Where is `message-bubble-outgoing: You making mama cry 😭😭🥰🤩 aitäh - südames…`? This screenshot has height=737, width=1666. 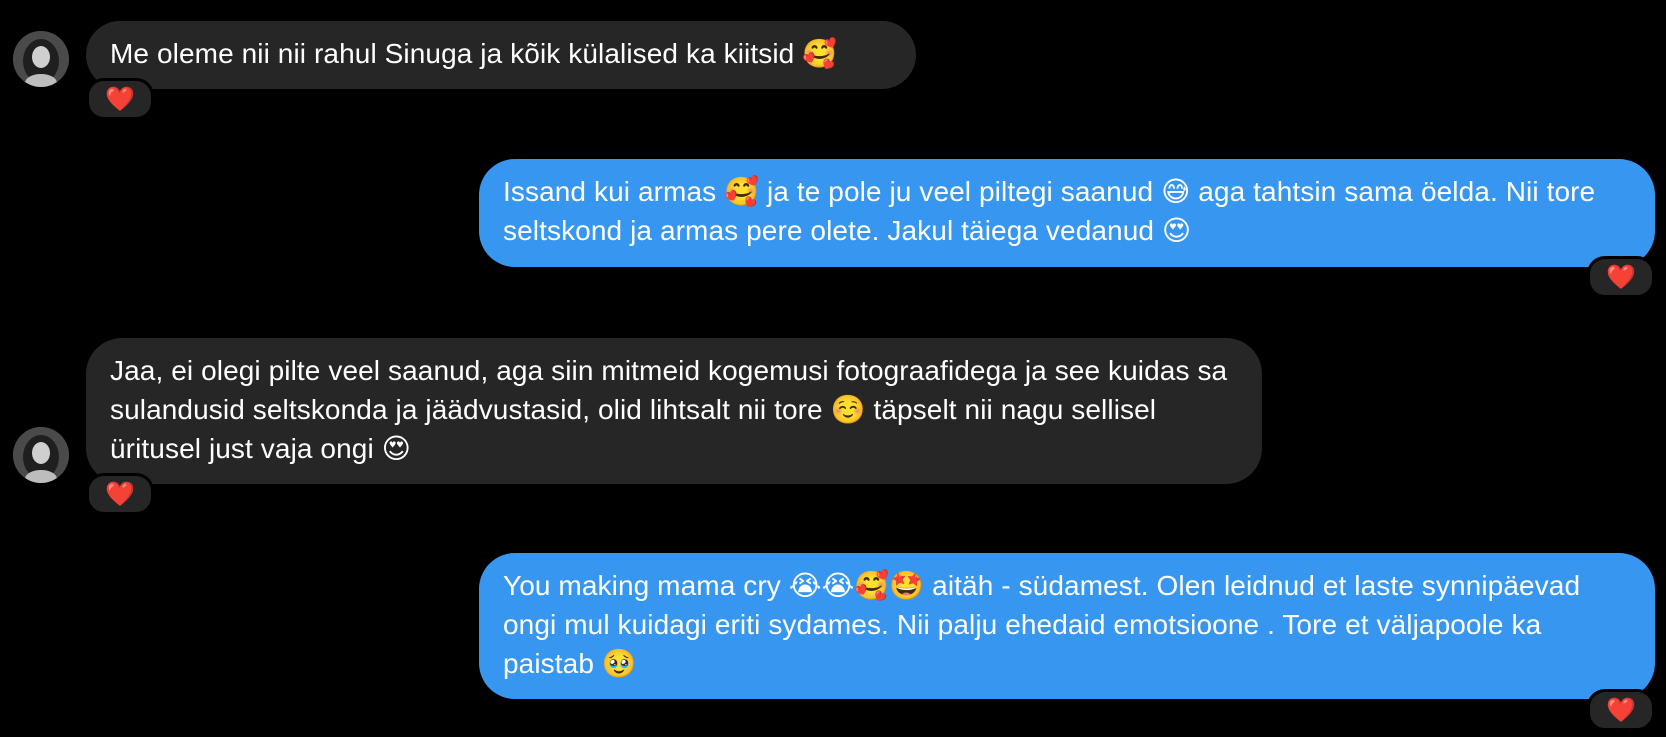 message-bubble-outgoing: You making mama cry 😭😭🥰🤩 aitäh - südames… is located at coordinates (1067, 626).